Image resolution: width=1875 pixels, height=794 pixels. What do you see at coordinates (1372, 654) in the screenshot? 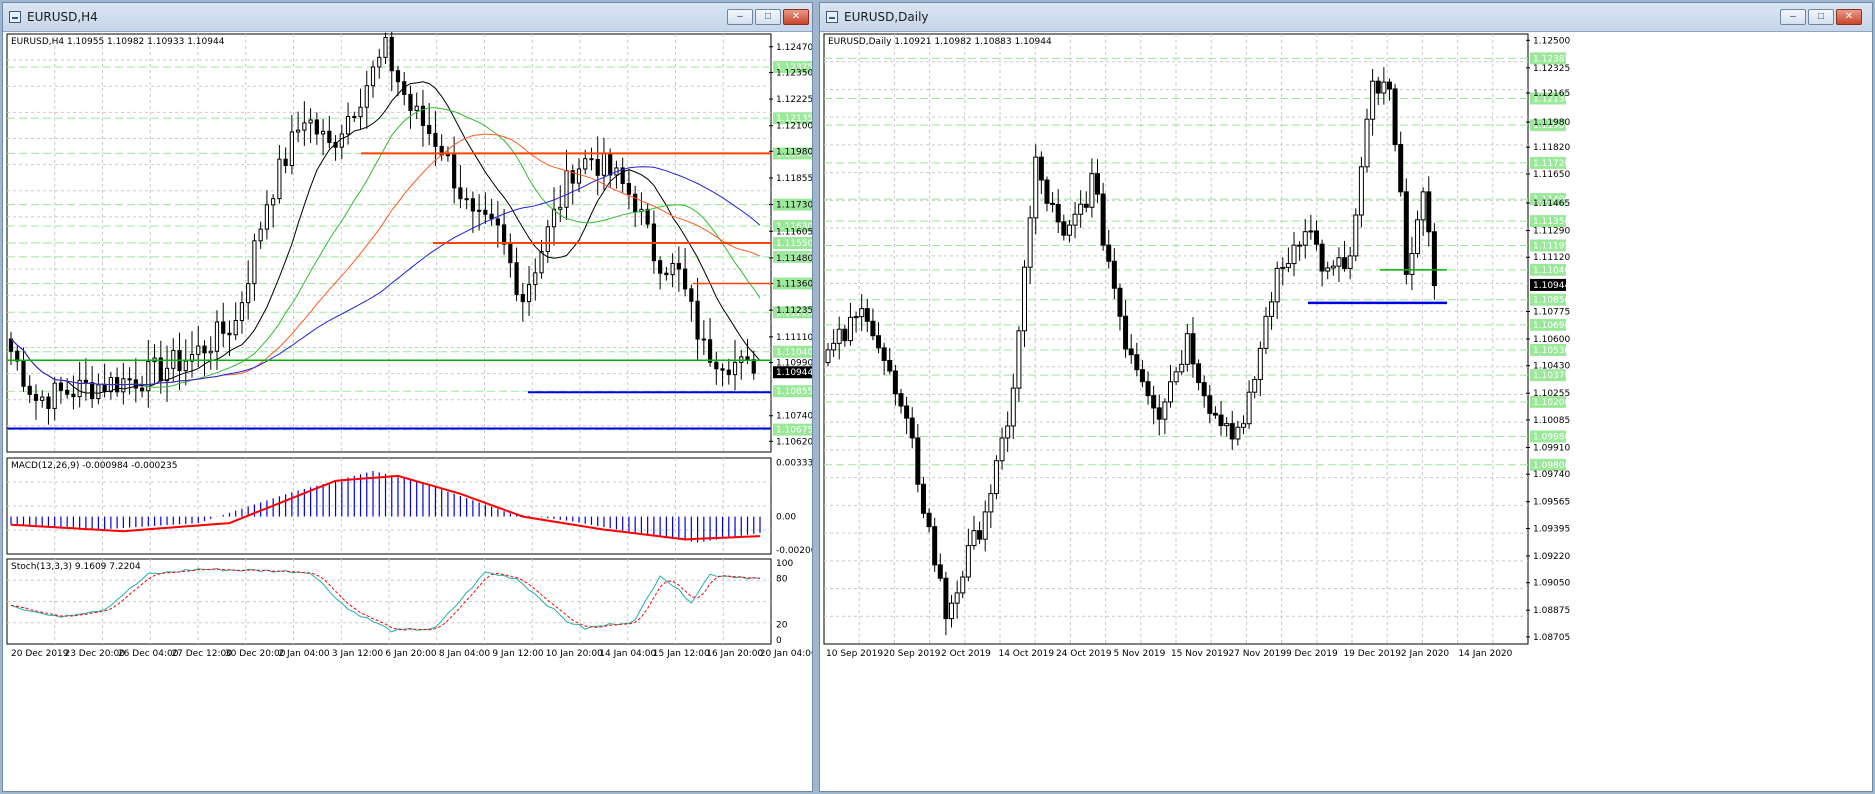
I see `time-axis-label: 19 Dec 2019` at bounding box center [1372, 654].